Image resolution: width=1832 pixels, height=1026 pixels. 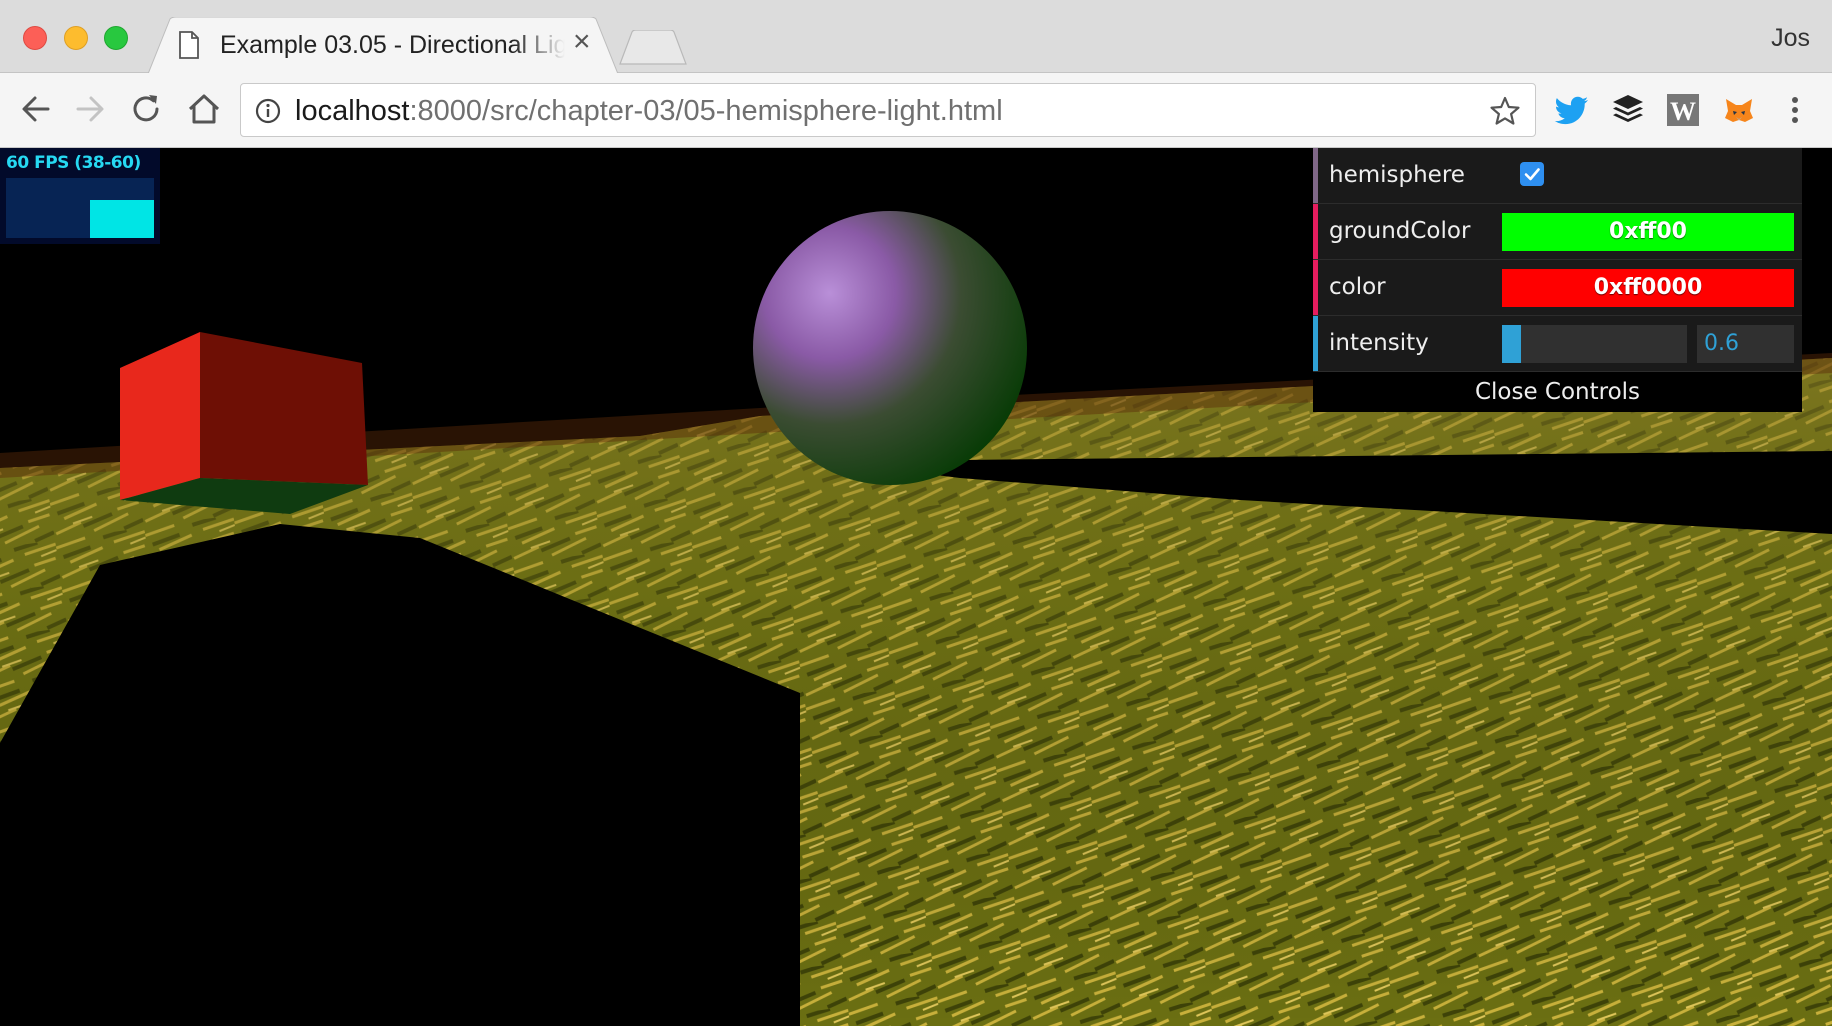 What do you see at coordinates (352, 111) in the screenshot?
I see `url-host: localhost` at bounding box center [352, 111].